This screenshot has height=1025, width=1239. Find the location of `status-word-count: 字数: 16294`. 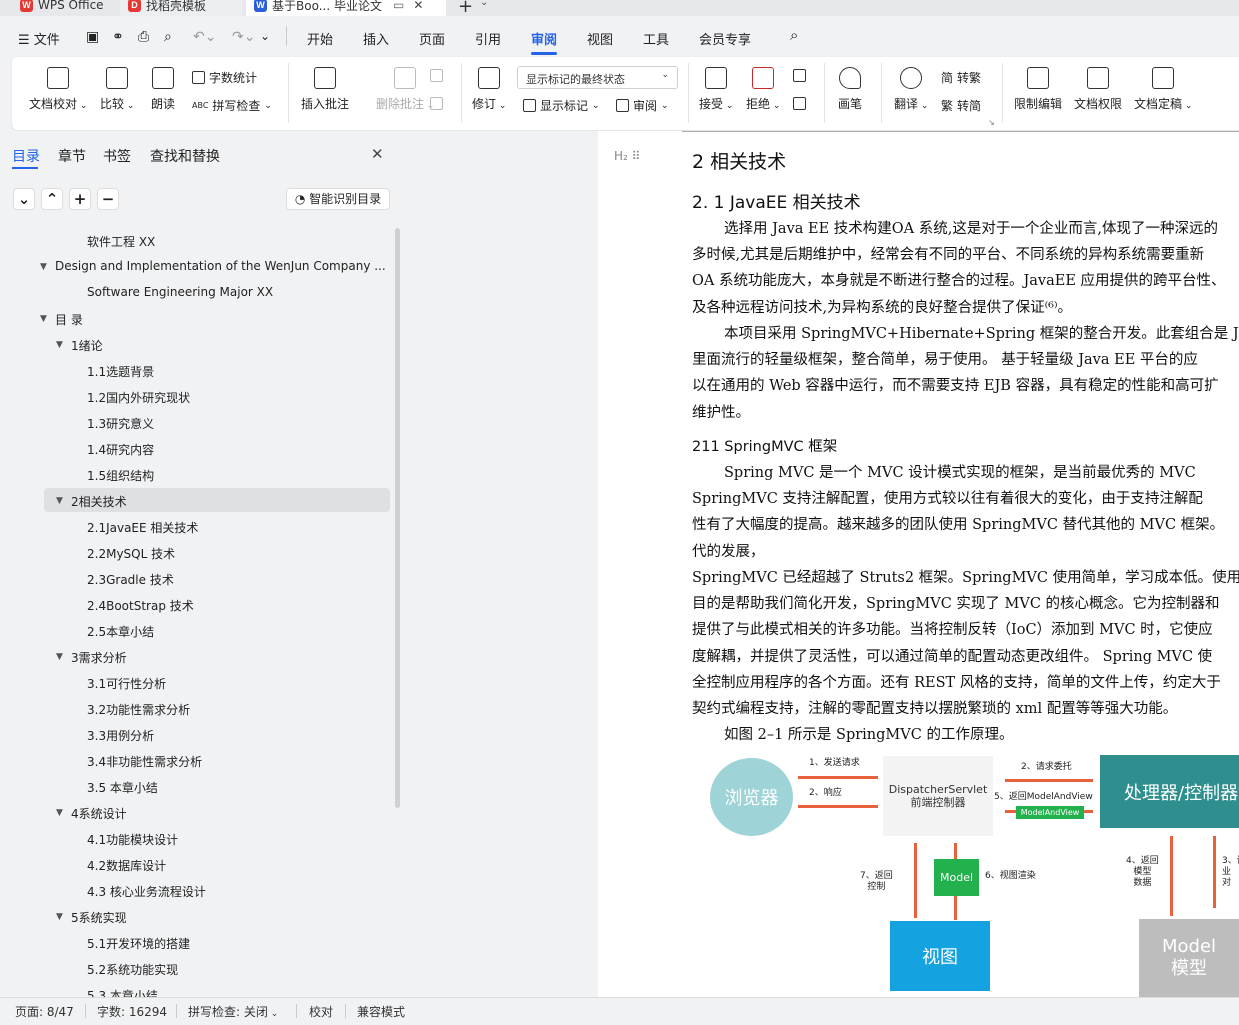

status-word-count: 字数: 16294 is located at coordinates (132, 1011).